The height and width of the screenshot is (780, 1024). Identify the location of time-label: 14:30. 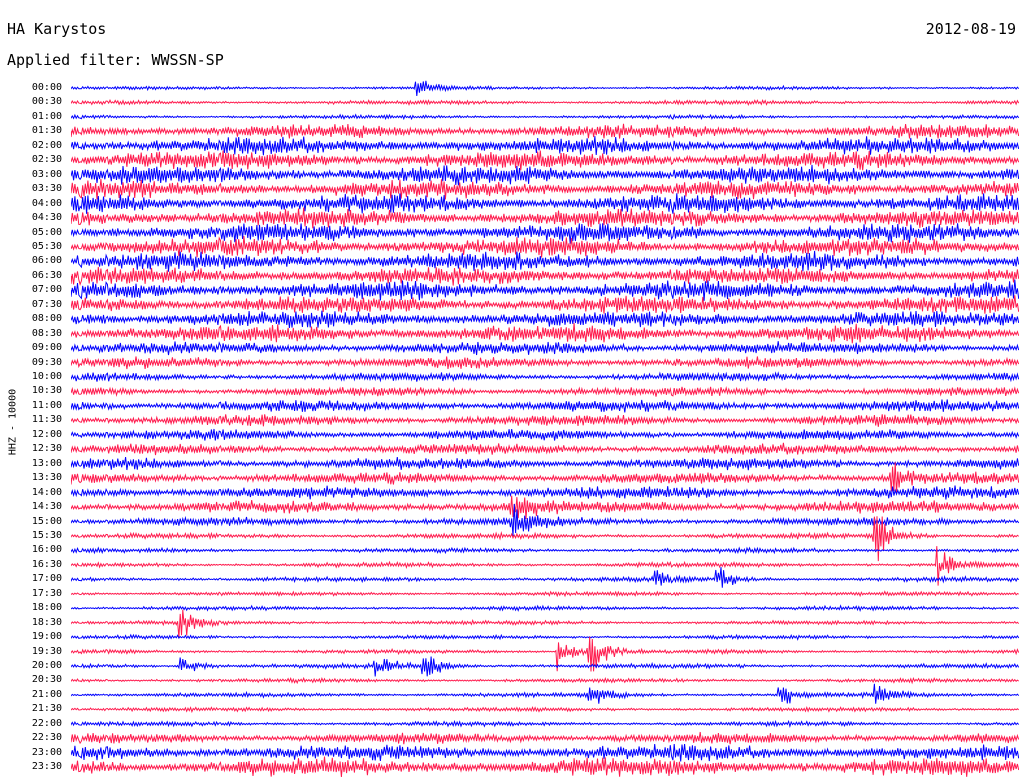
(46, 507).